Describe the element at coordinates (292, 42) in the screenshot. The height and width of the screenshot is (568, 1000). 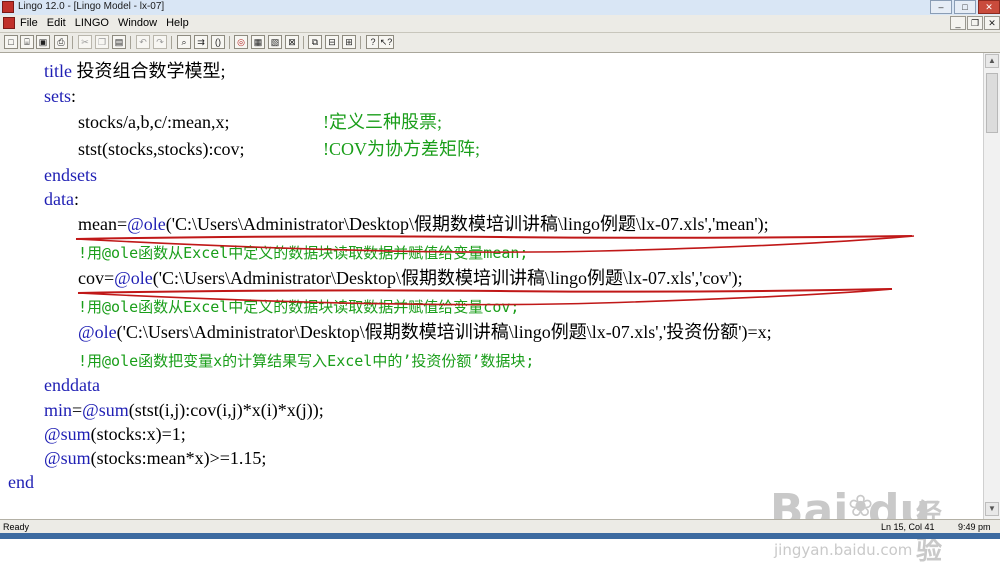
I see `options-icon: ⊠` at that location.